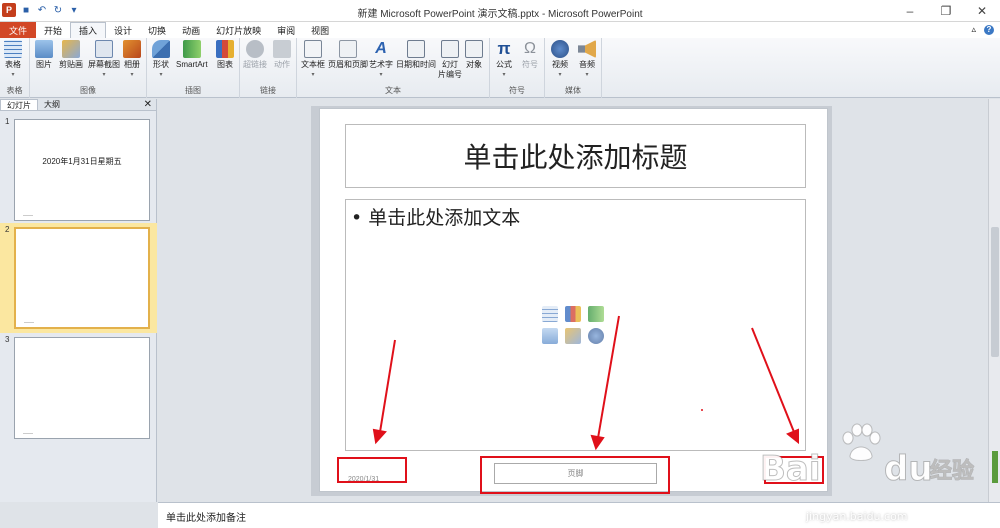 The width and height of the screenshot is (1000, 528). What do you see at coordinates (773, 380) in the screenshot?
I see `arrow-to-slide-number` at bounding box center [773, 380].